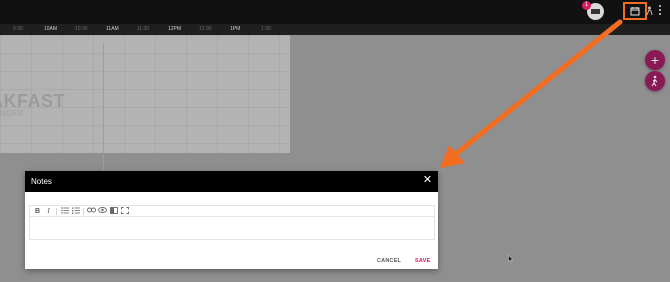  I want to click on mouse-cursor-icon, so click(511, 259).